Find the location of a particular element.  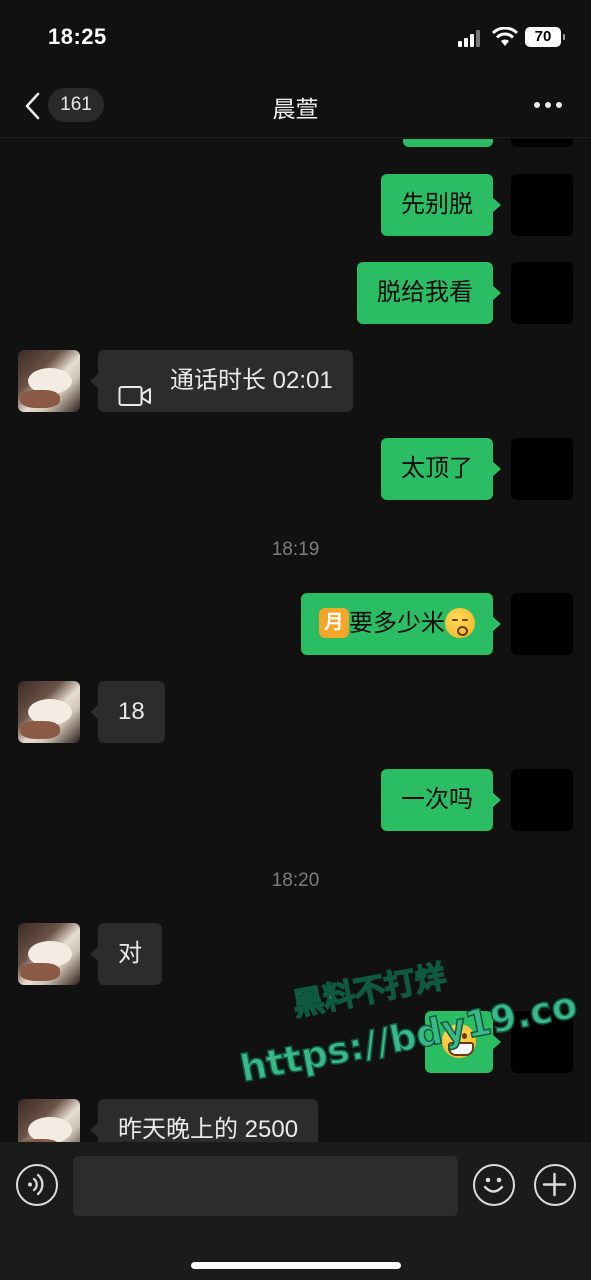

emoji-icon is located at coordinates (493, 1185).